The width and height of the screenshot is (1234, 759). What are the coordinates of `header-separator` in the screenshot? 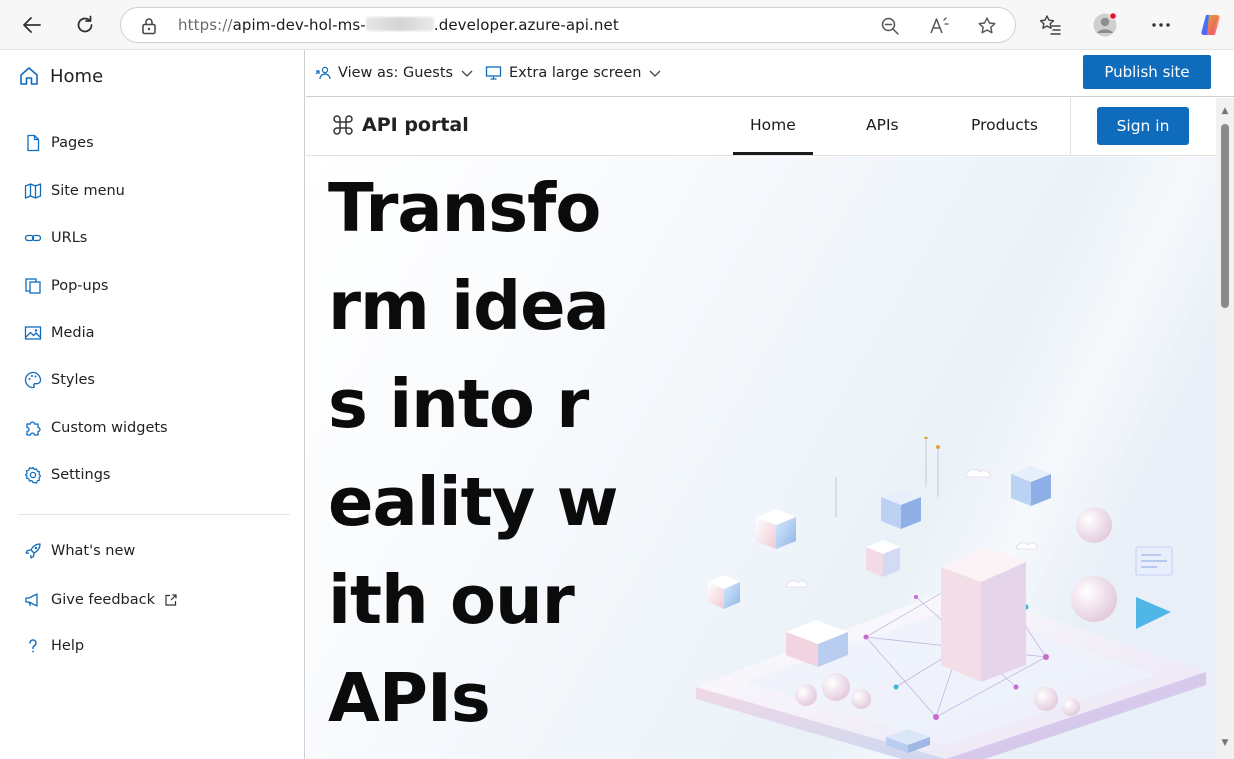 It's located at (1070, 127).